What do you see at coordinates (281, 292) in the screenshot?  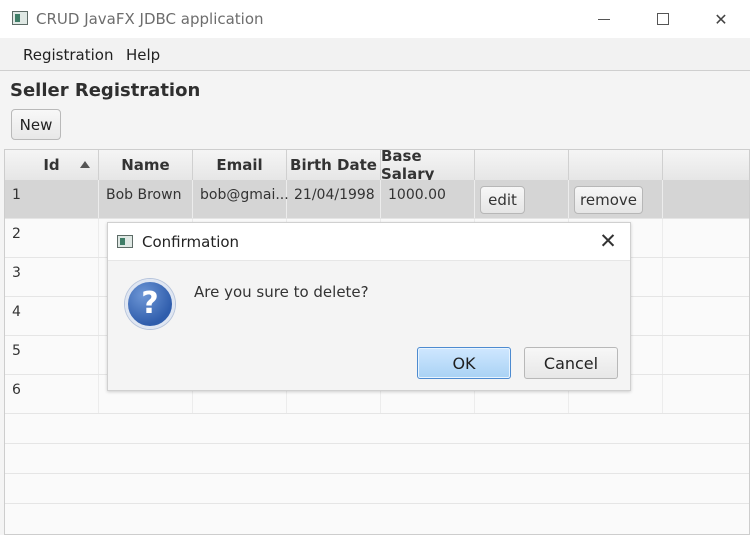 I see `dialog-message: Are you sure to delete?` at bounding box center [281, 292].